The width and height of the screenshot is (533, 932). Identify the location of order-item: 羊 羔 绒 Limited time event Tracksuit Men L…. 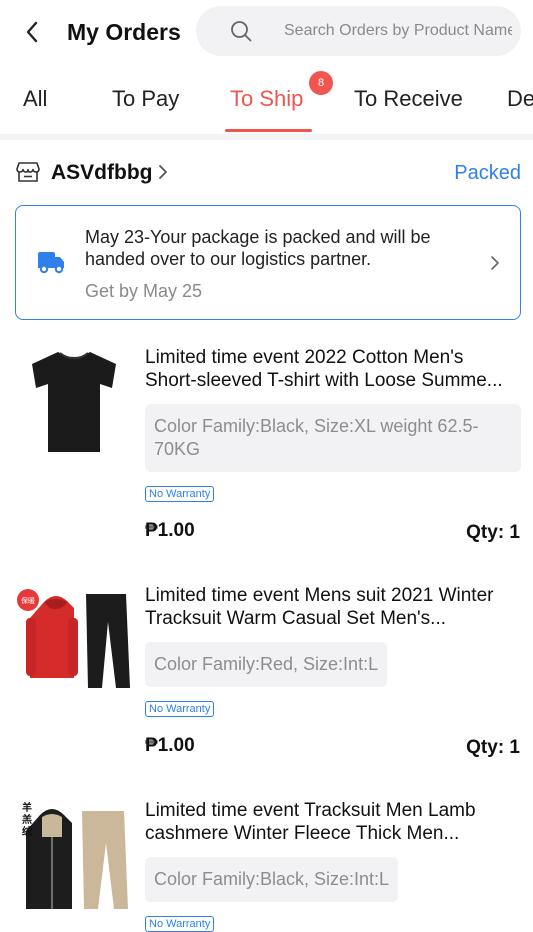
(266, 862).